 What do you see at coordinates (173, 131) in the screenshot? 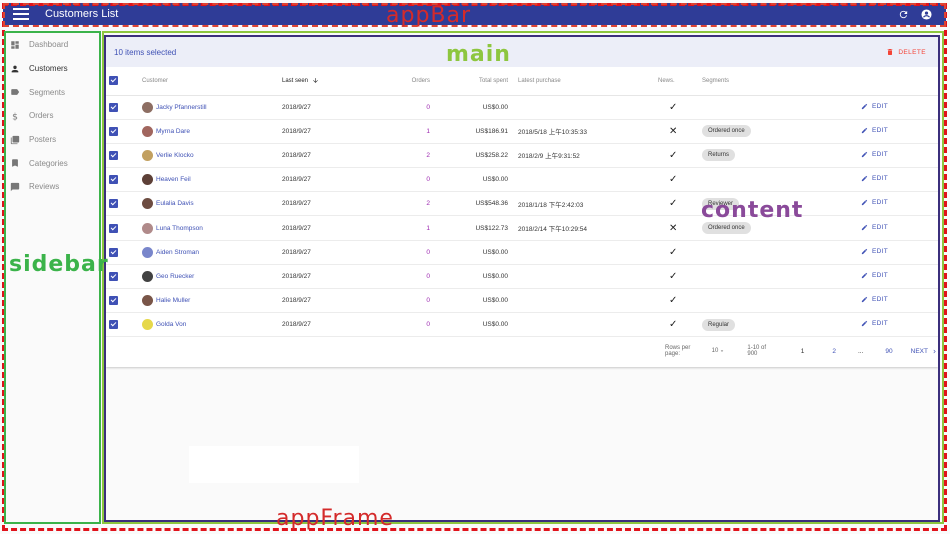
I see `customer-name-link: Myrna Dare` at bounding box center [173, 131].